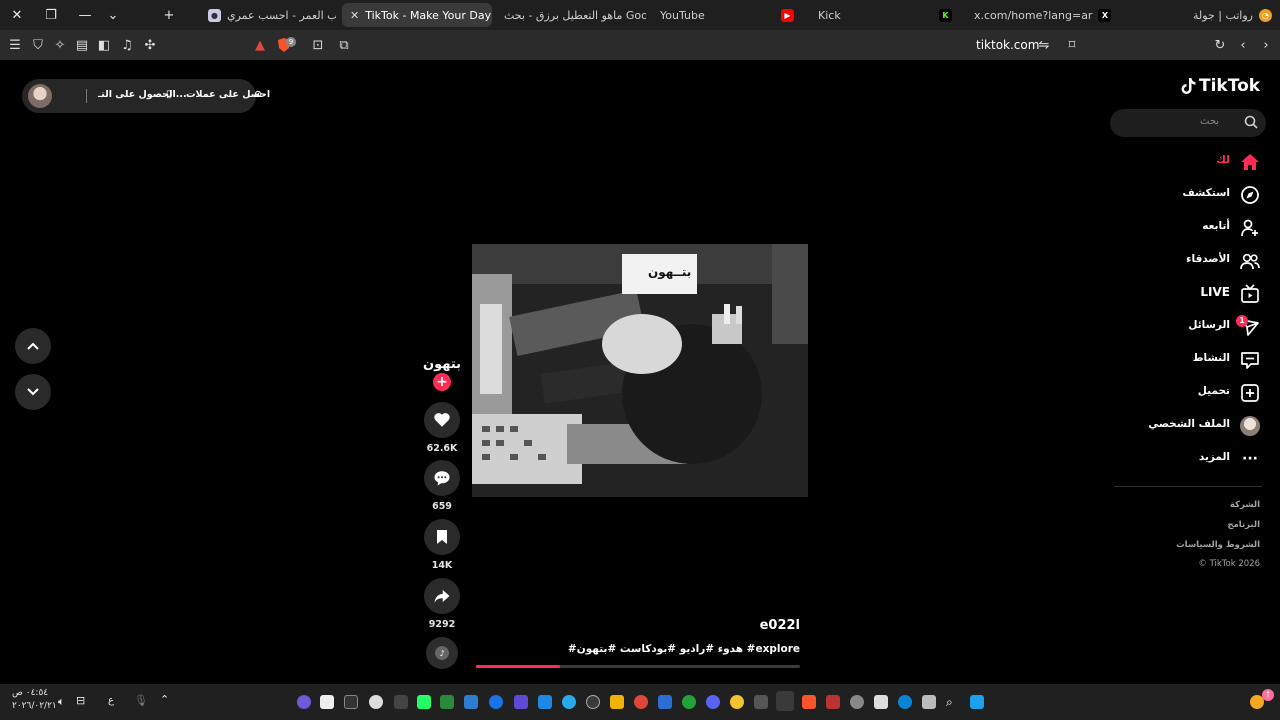 This screenshot has width=1280, height=720. Describe the element at coordinates (258, 94) in the screenshot. I see `coin-icon: ⊘` at that location.